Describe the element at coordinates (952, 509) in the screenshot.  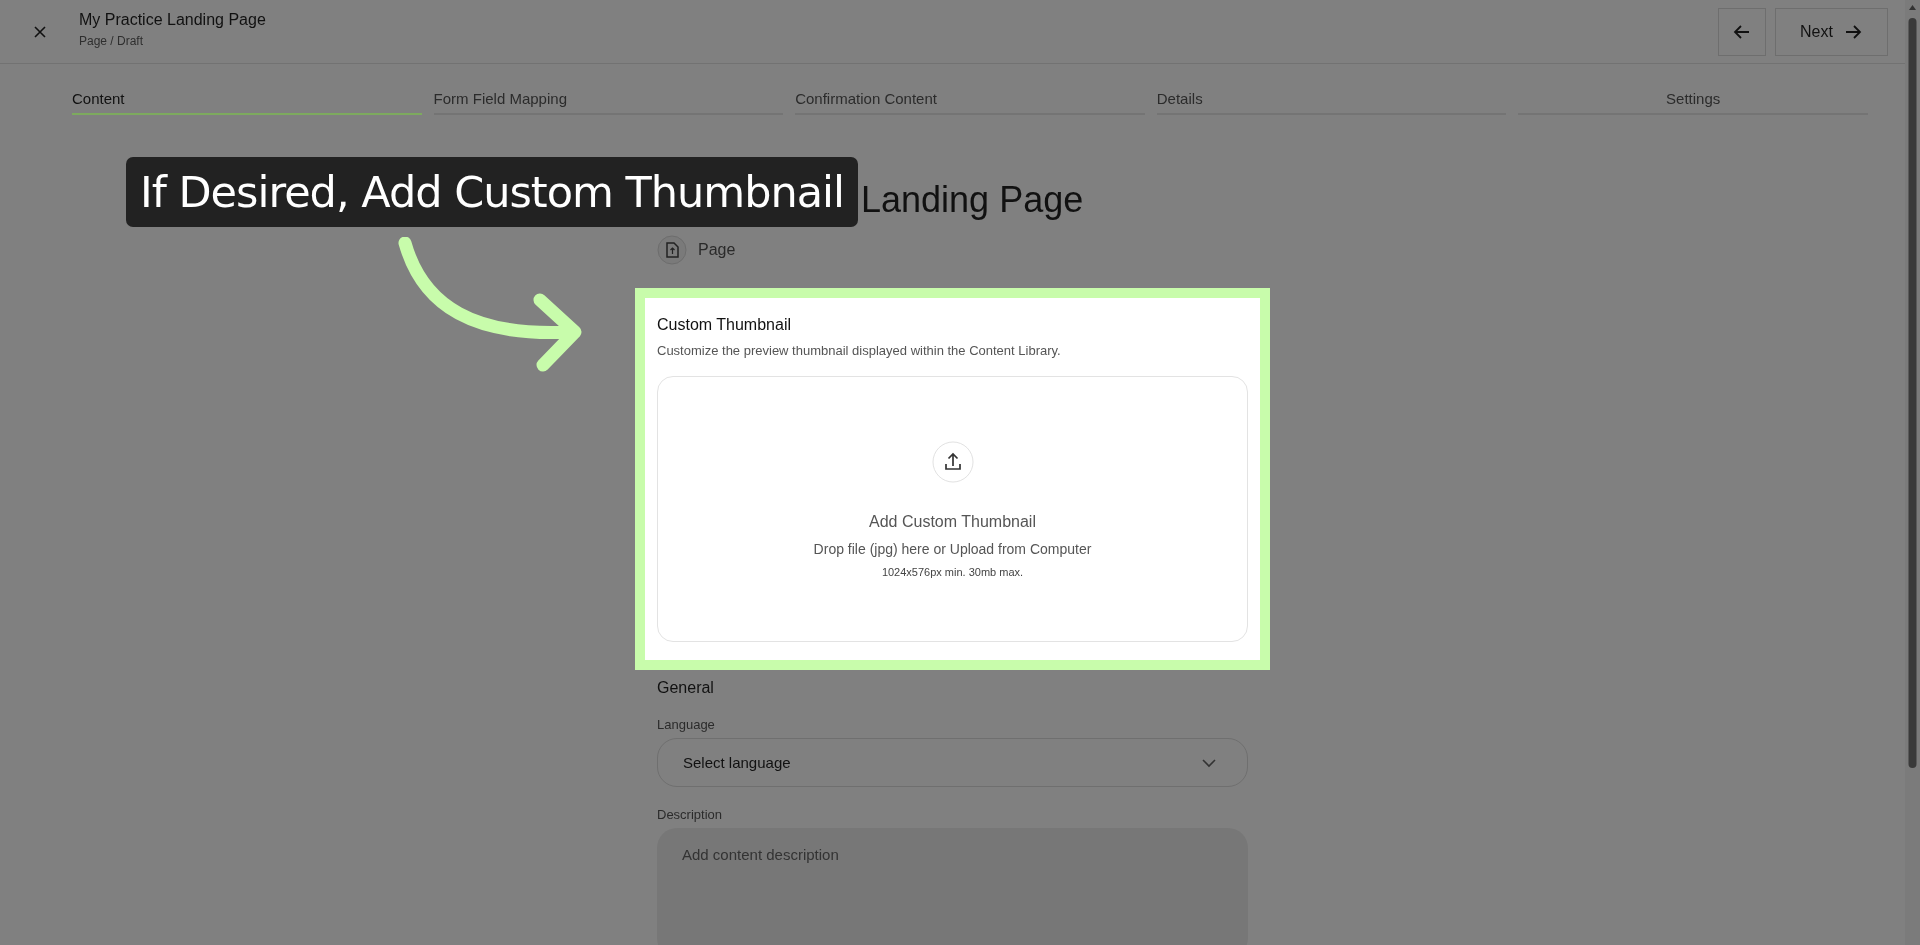
I see `upload-dropzone: Add Custom Thumbnail Drop file (jpg) here or Upload from Computer 1024x576px min. 30mb max.` at that location.